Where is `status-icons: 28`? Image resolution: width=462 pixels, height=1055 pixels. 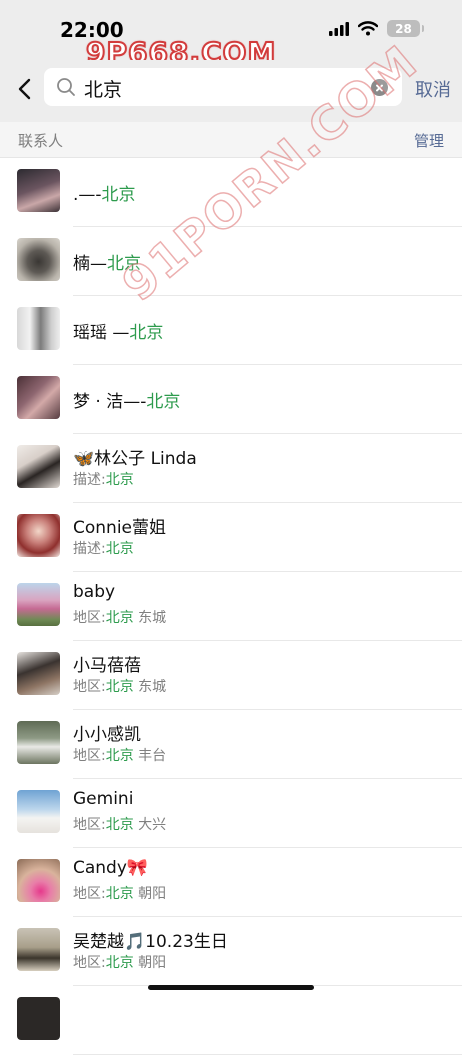
status-icons: 28 is located at coordinates (376, 28).